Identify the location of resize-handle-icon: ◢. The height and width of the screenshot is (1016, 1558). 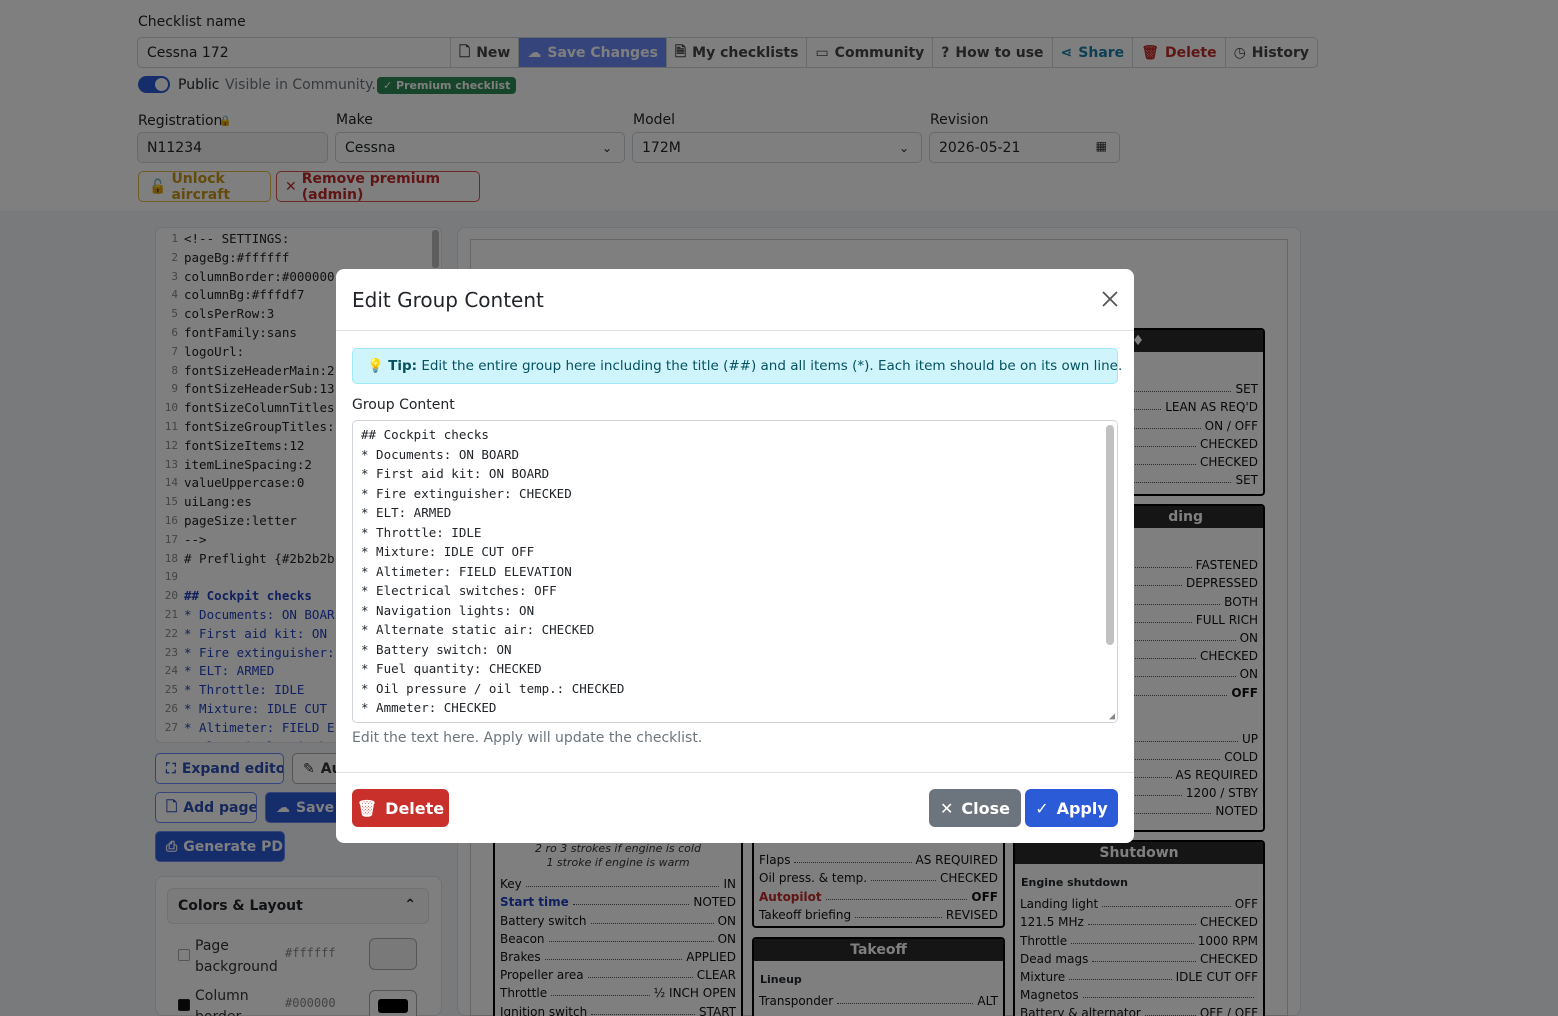
(1112, 716).